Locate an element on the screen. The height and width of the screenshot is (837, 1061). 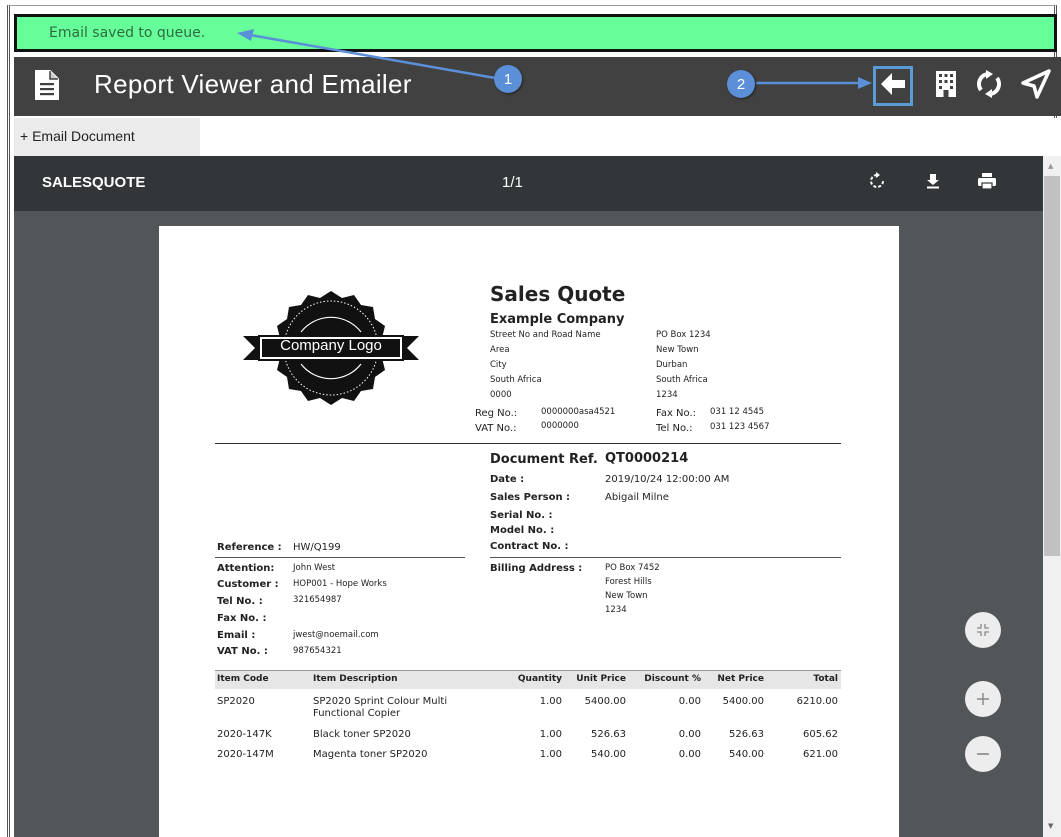
fit-page-button is located at coordinates (983, 630).